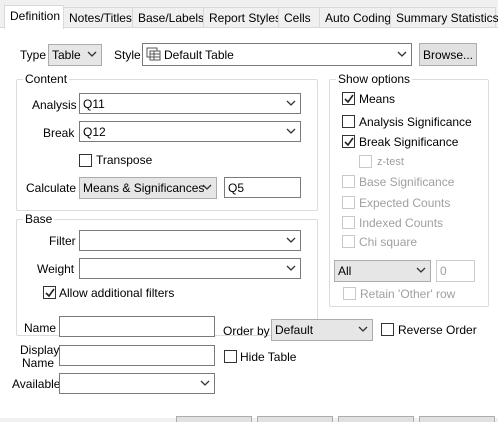 The width and height of the screenshot is (498, 422). What do you see at coordinates (117, 293) in the screenshot?
I see `allow-additional-filters-label: Allow additional filters` at bounding box center [117, 293].